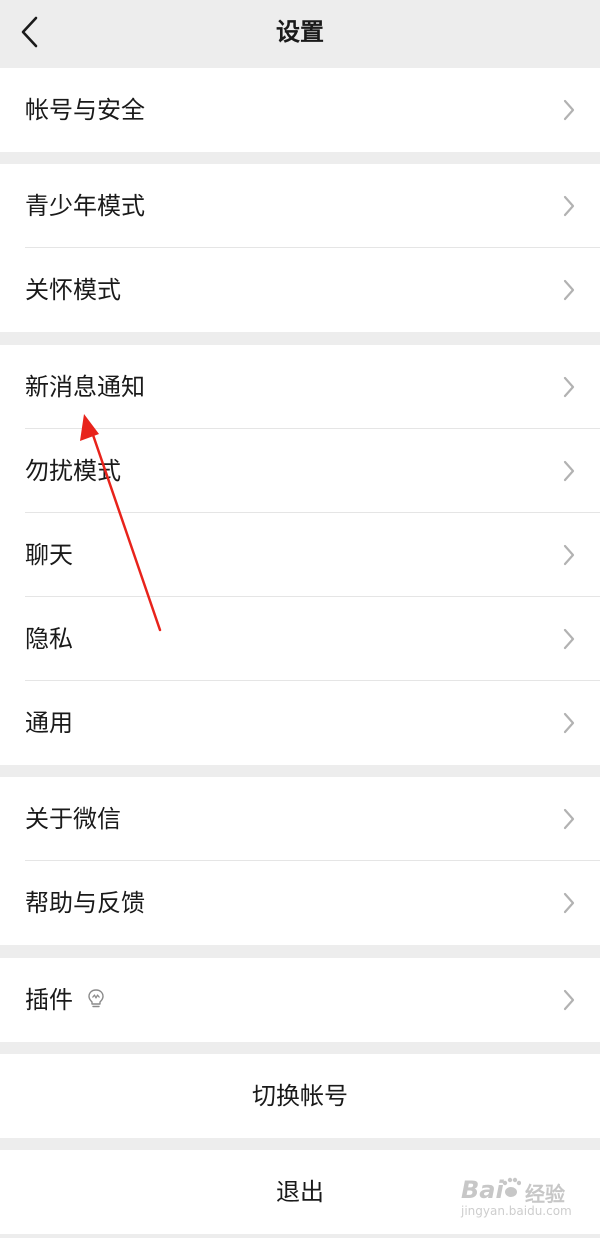  What do you see at coordinates (49, 1000) in the screenshot?
I see `settings-item-label: 插件` at bounding box center [49, 1000].